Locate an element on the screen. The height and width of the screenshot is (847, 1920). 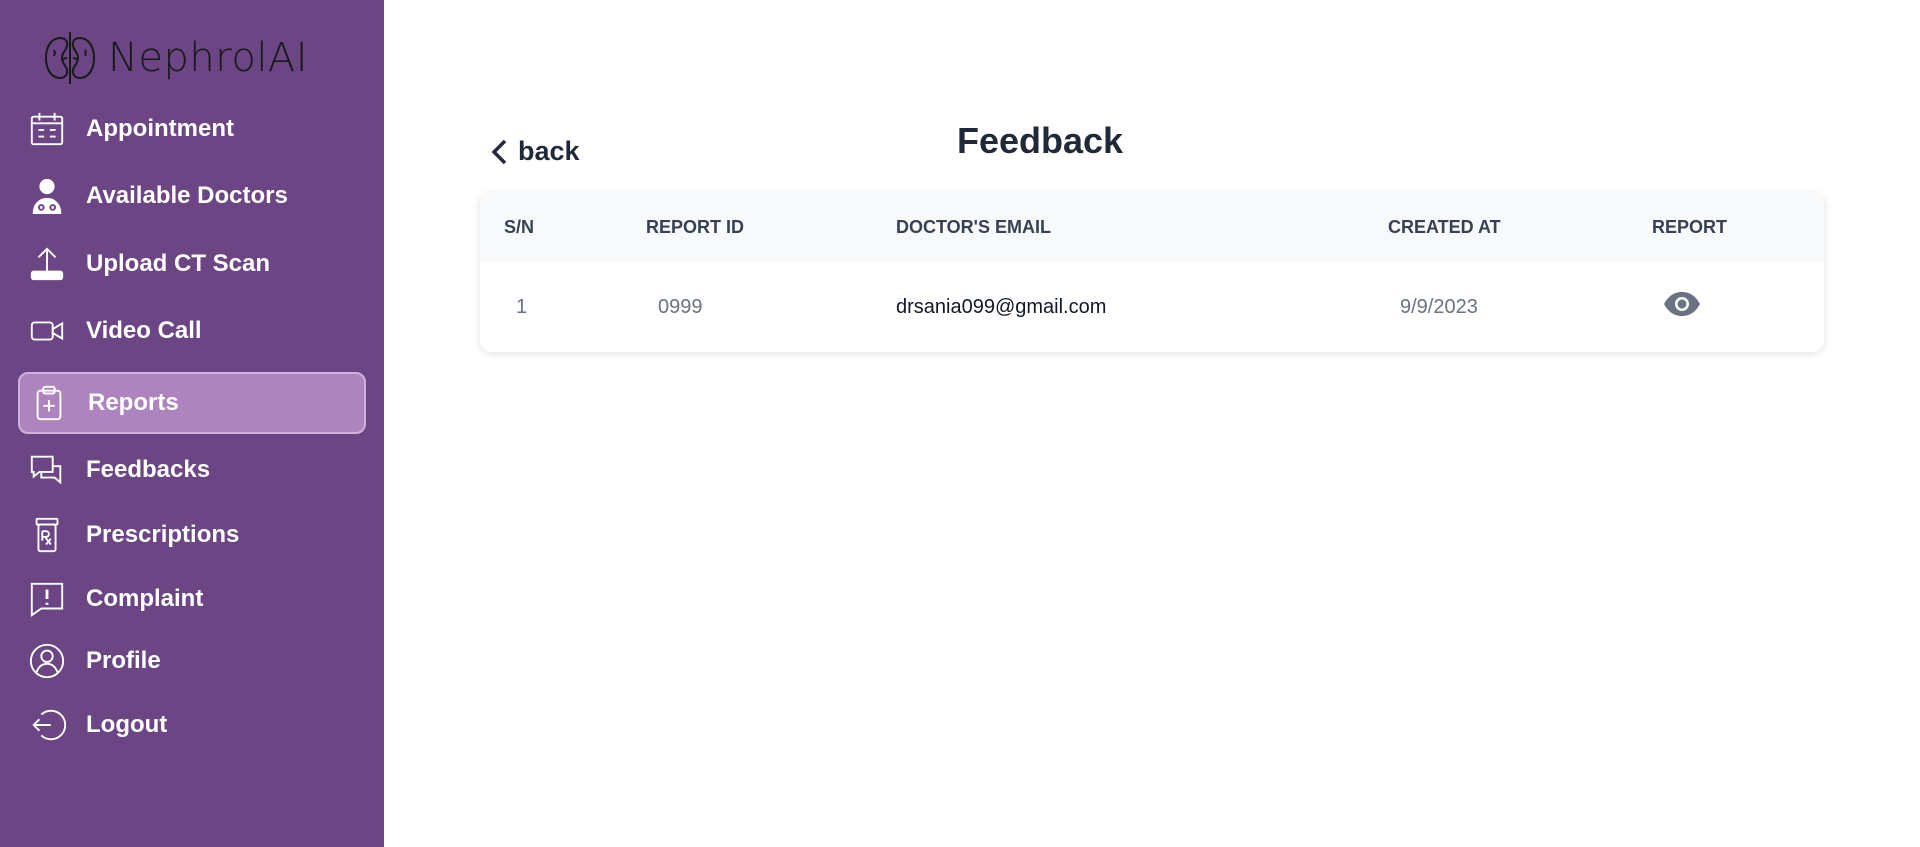
sidebar-item-available-doctors: Available Doctors is located at coordinates (192, 196).